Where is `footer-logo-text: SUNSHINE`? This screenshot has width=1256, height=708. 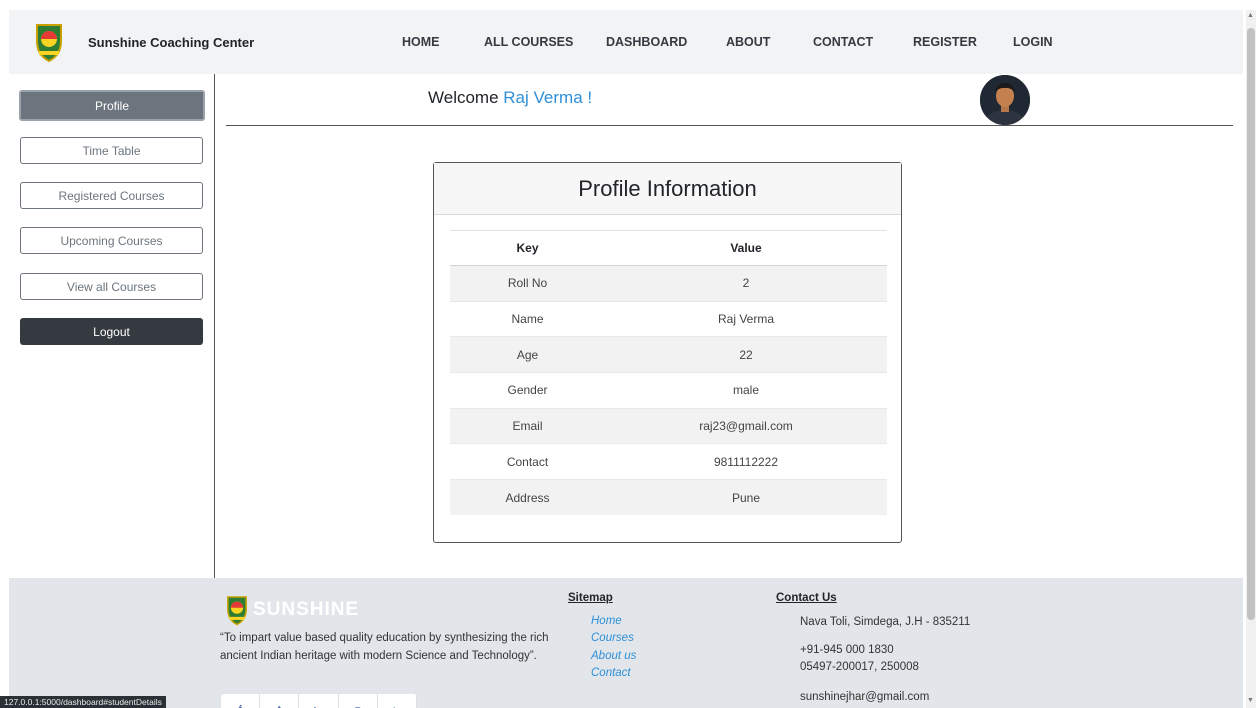
footer-logo-text: SUNSHINE is located at coordinates (306, 609).